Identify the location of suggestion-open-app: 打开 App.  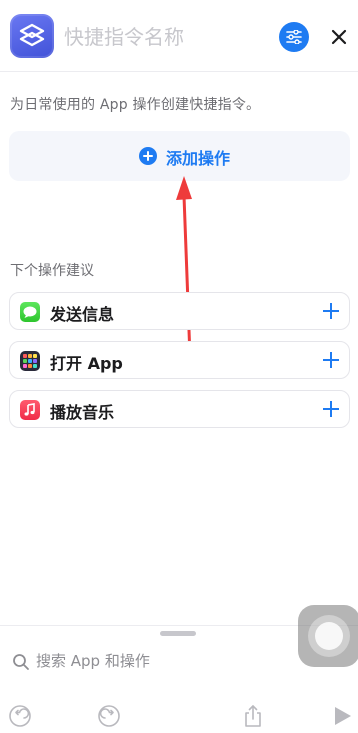
(179, 360).